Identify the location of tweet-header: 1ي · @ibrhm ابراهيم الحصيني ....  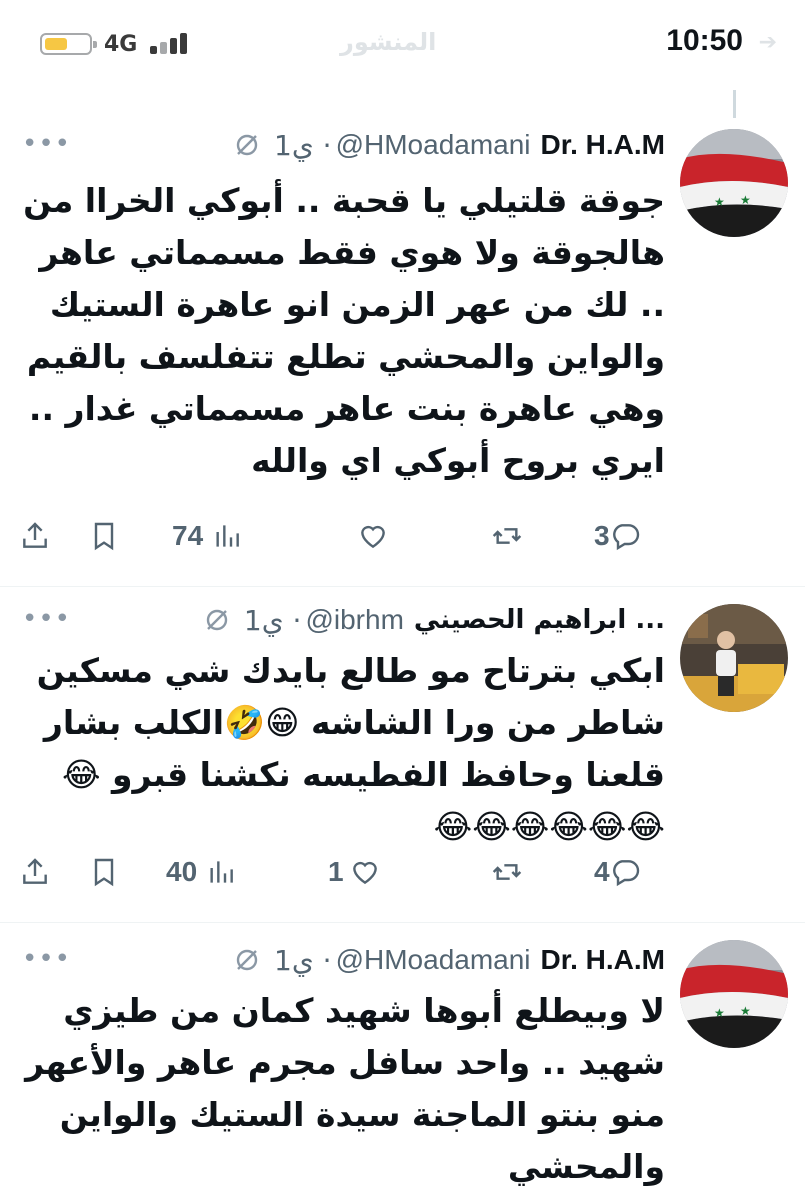
(434, 620).